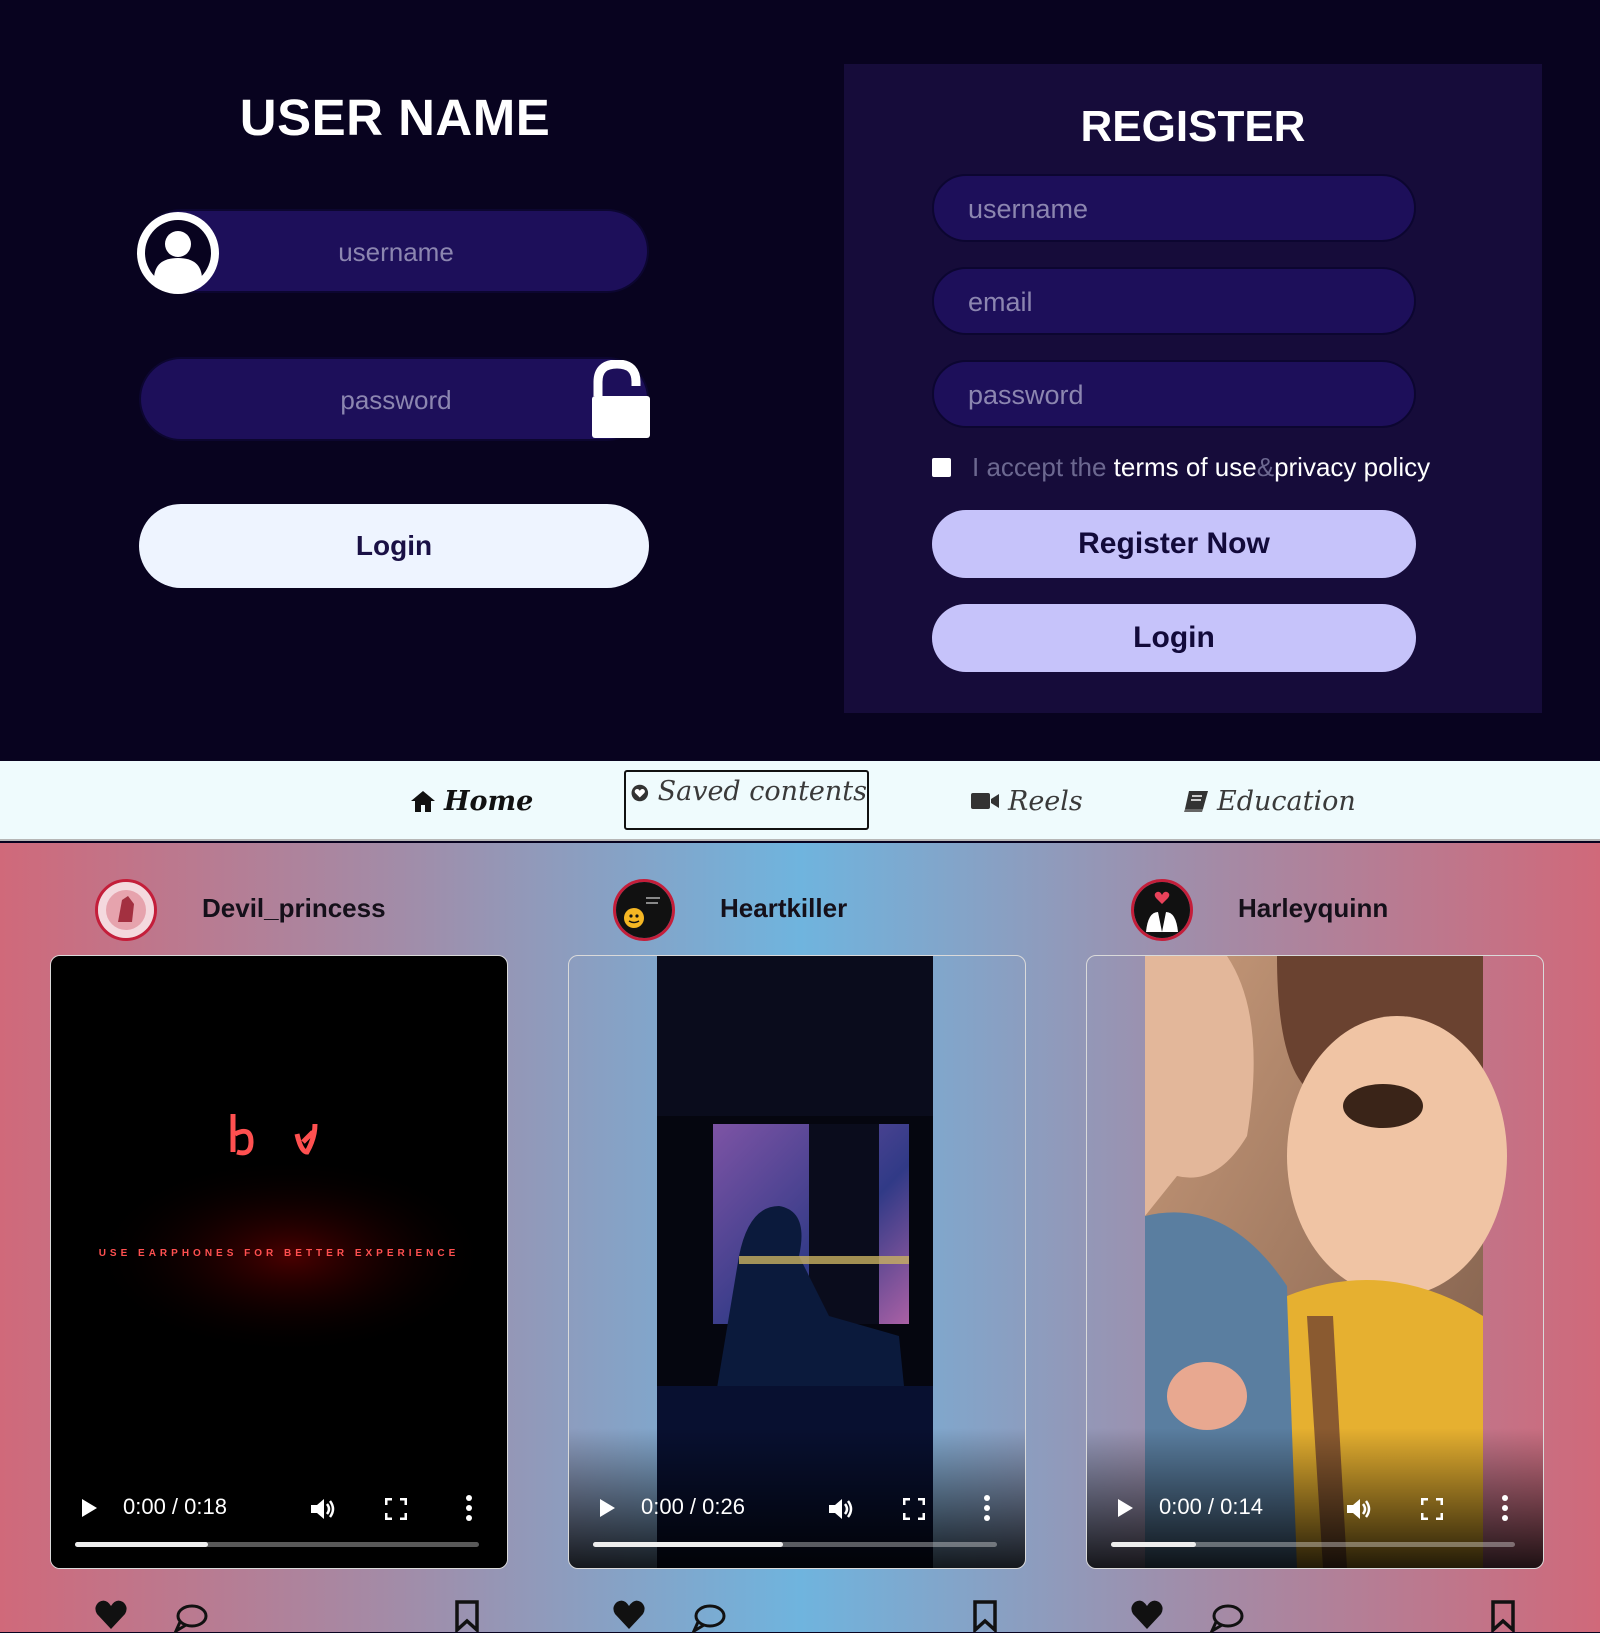  What do you see at coordinates (279, 1253) in the screenshot?
I see `video-overlay-text: USE EARPHONES FOR BETTER EXPERIENCE` at bounding box center [279, 1253].